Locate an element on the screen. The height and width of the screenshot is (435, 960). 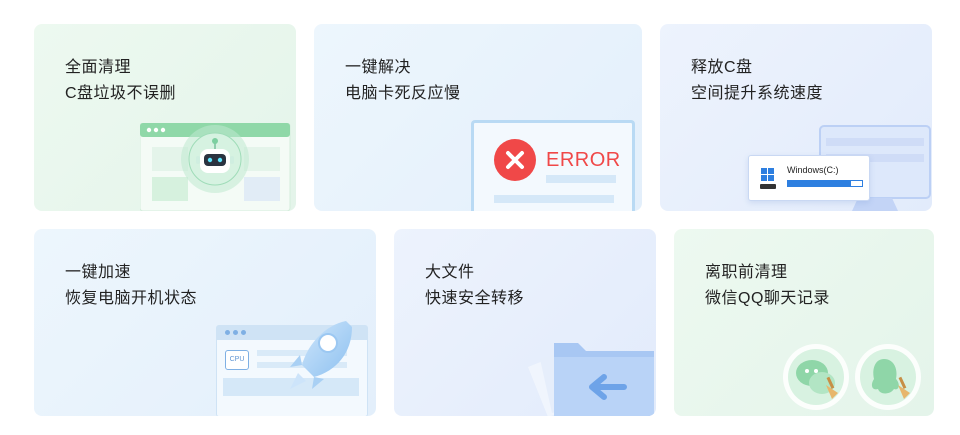
card-subtitle: C盘垃圾不误删 is located at coordinates (121, 93).